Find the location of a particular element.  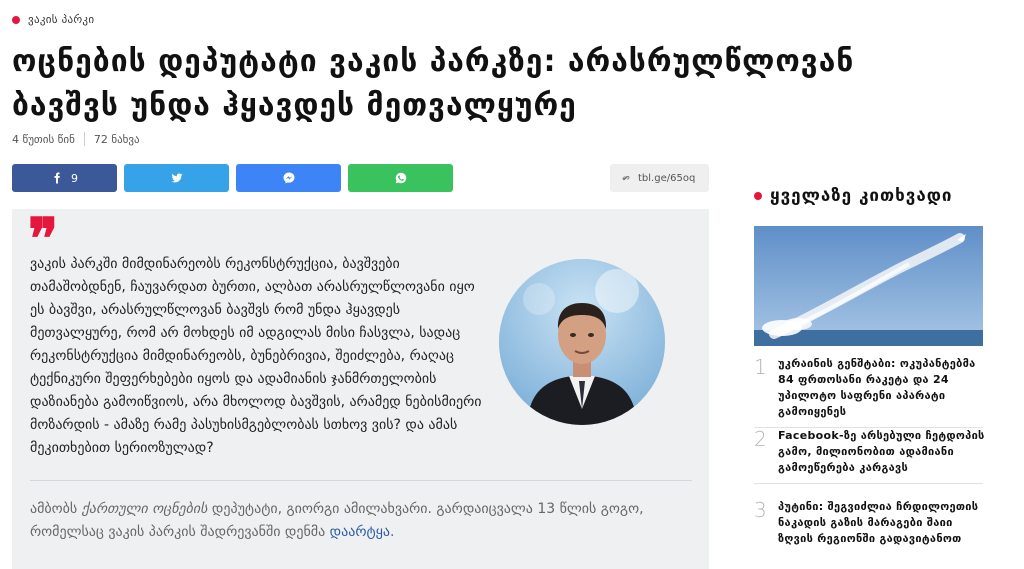

article-meta: 4 წუთის წინ 72 ნახვა is located at coordinates (76, 139).